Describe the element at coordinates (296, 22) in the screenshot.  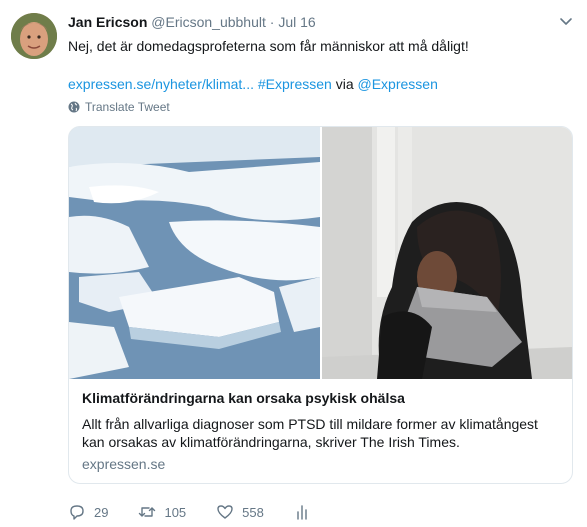
I see `timestamp: Jul 16` at that location.